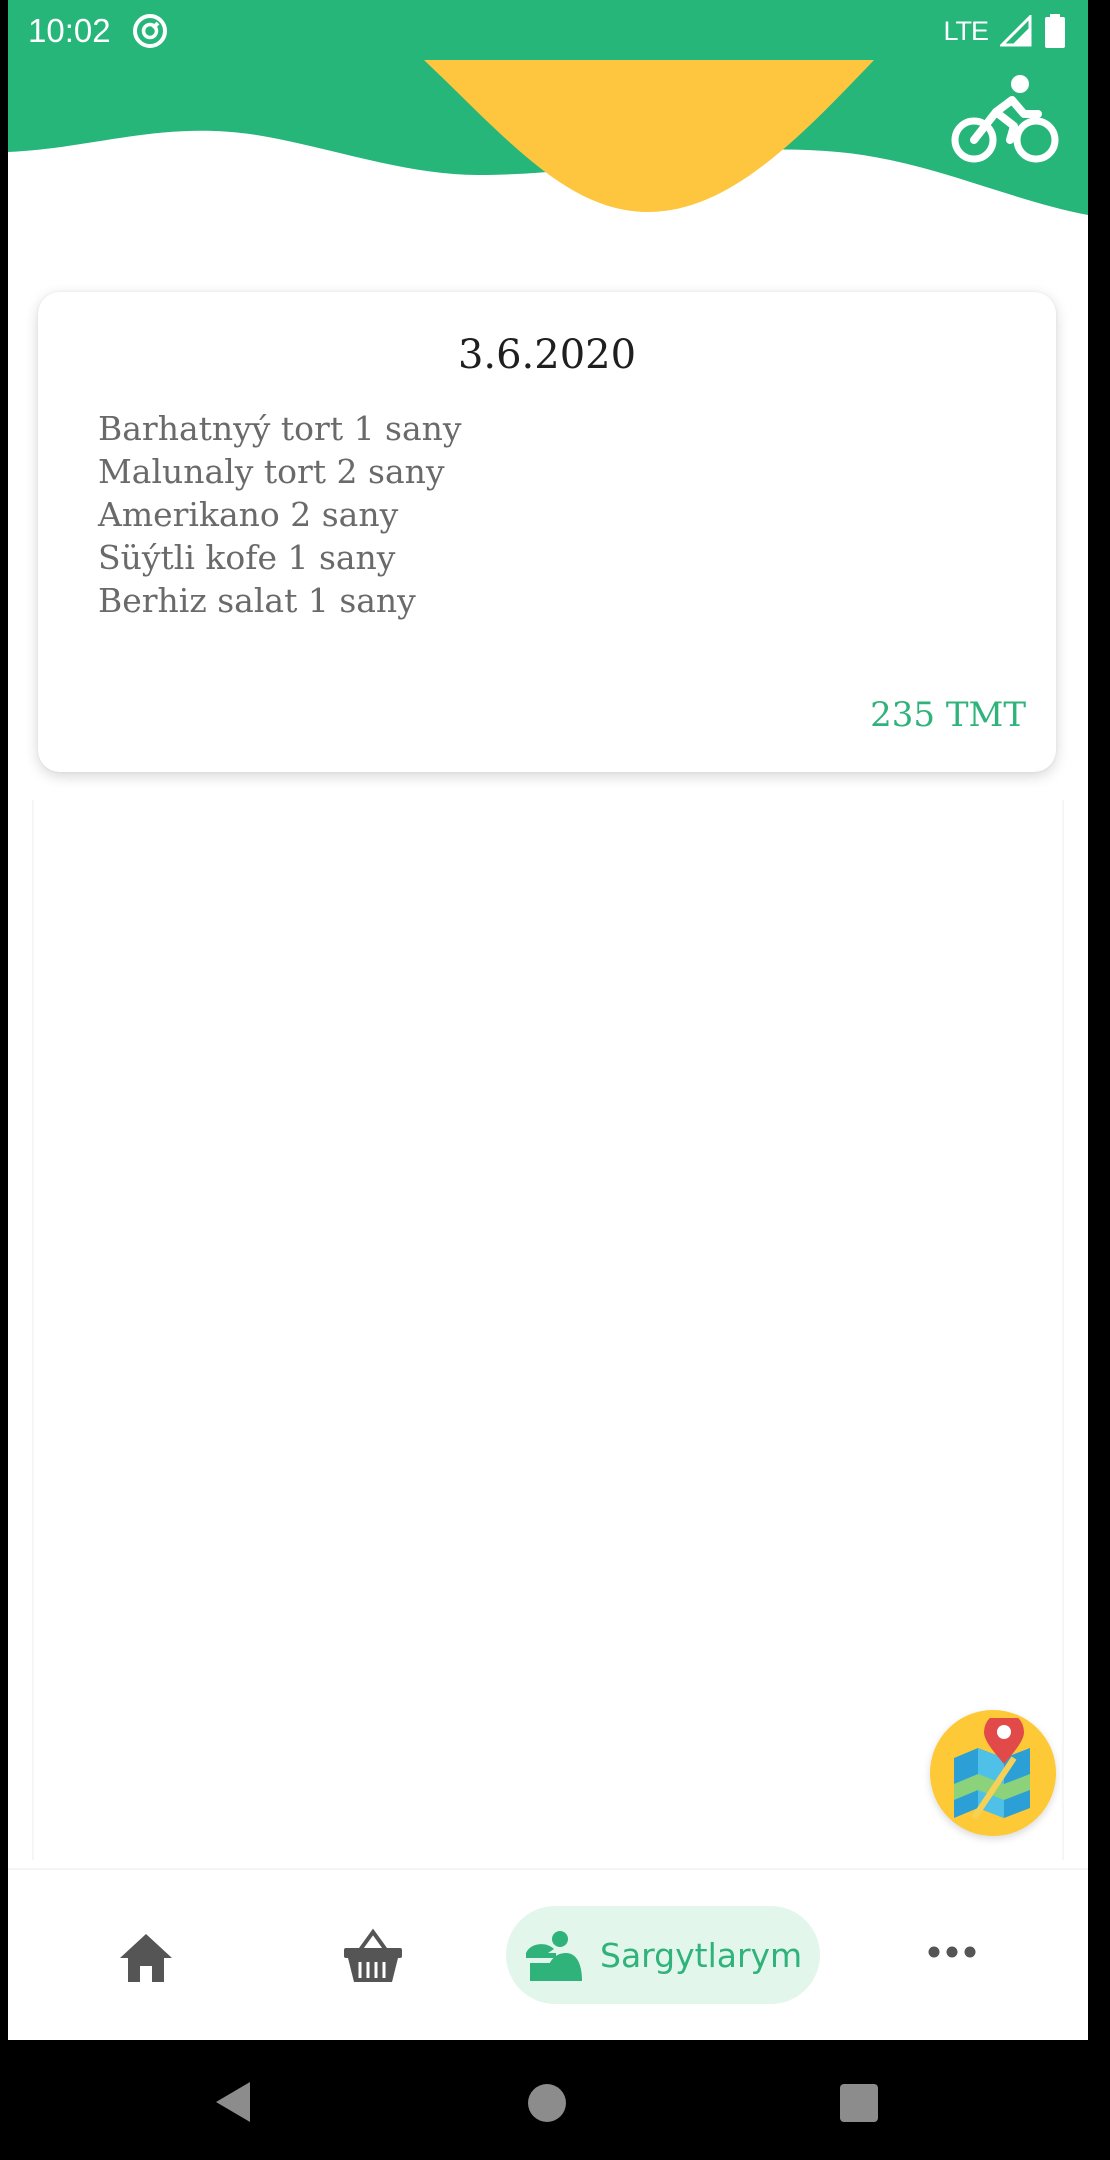  I want to click on system-navigation-bar, so click(555, 2100).